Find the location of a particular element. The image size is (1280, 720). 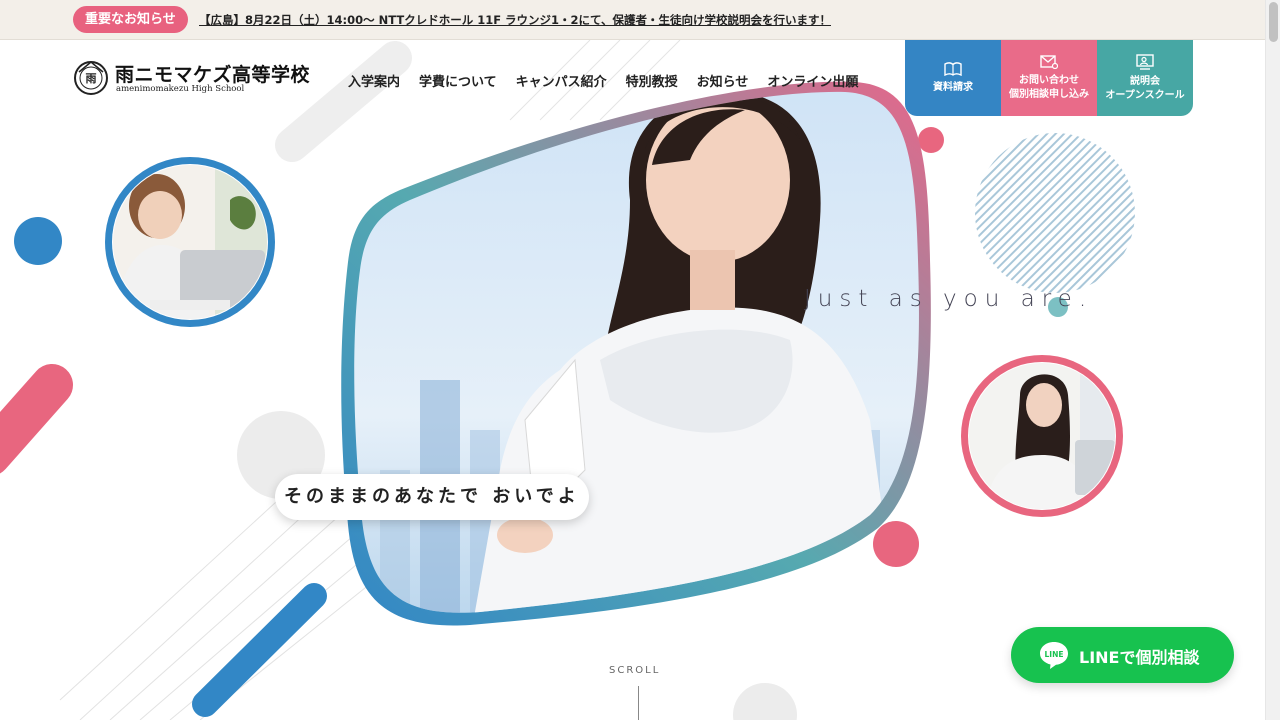

info-label-1: 説明会 is located at coordinates (1145, 81).